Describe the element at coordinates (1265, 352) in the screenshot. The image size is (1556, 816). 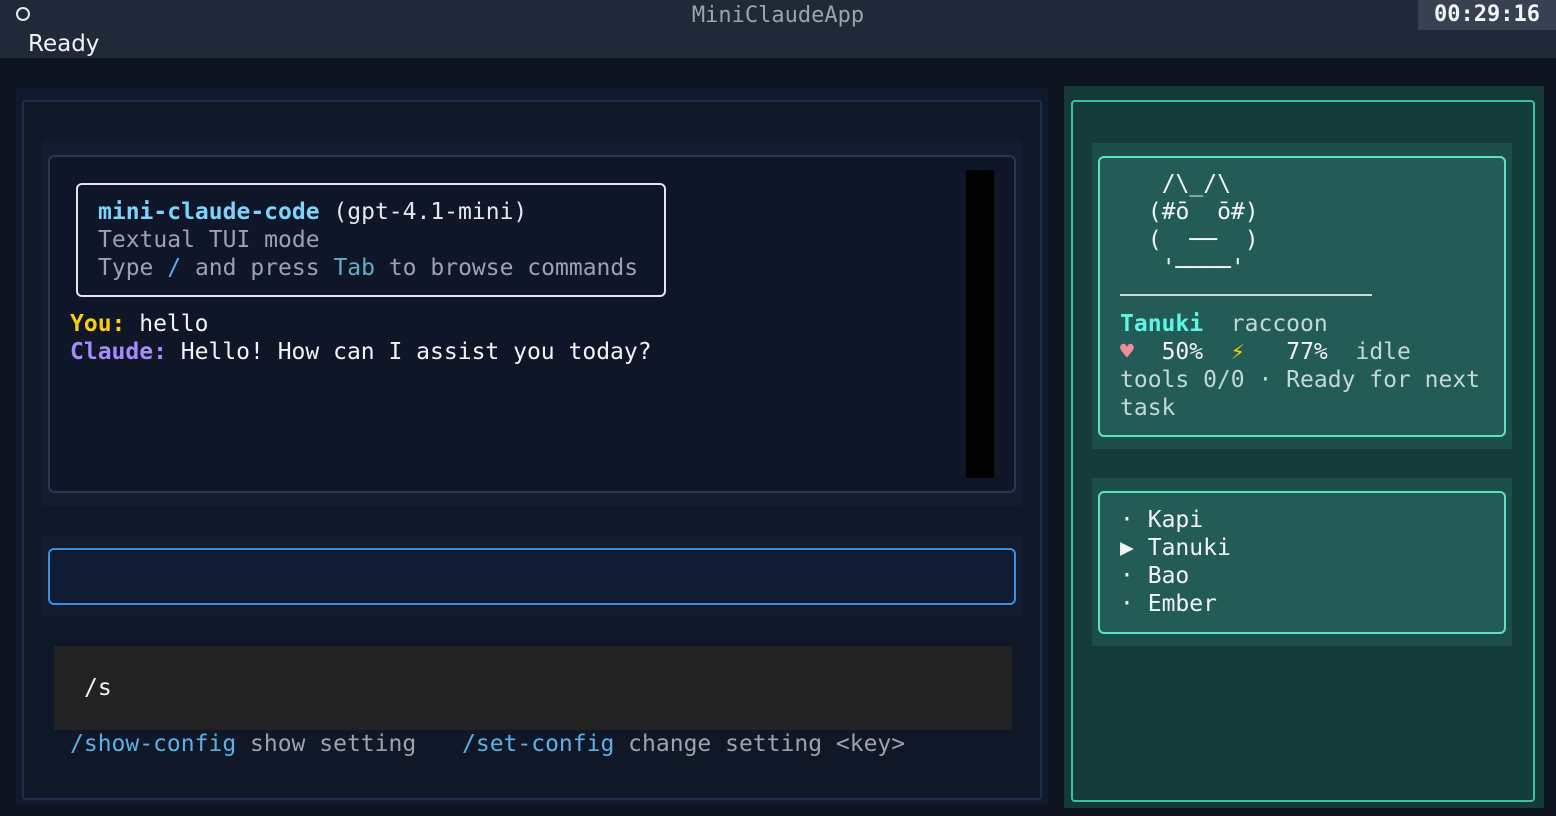
I see `pet-stats-line: ♥ 50% ⚡ 77% idle` at that location.